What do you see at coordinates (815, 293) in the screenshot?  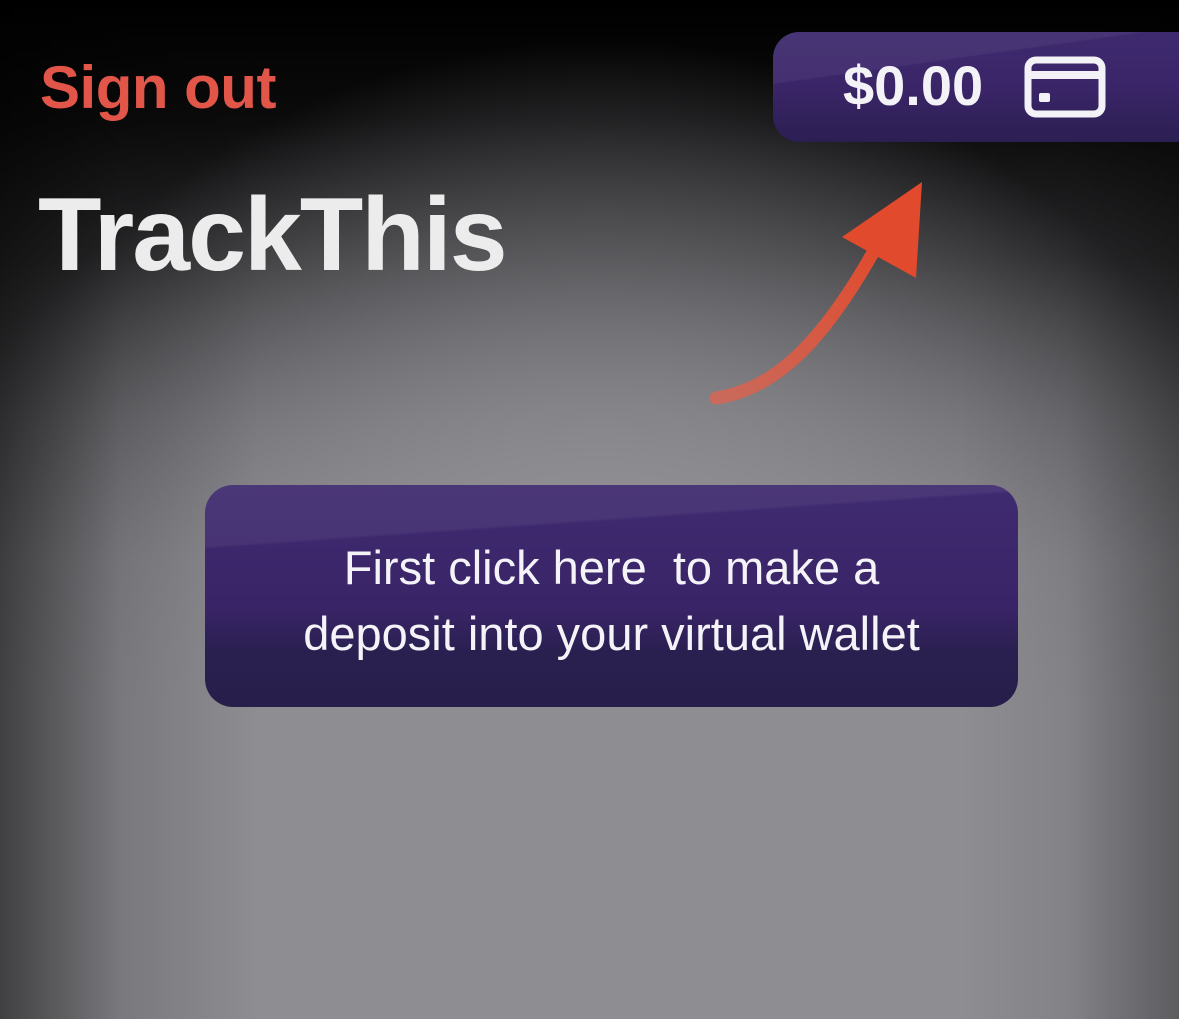 I see `curved-arrow-icon` at bounding box center [815, 293].